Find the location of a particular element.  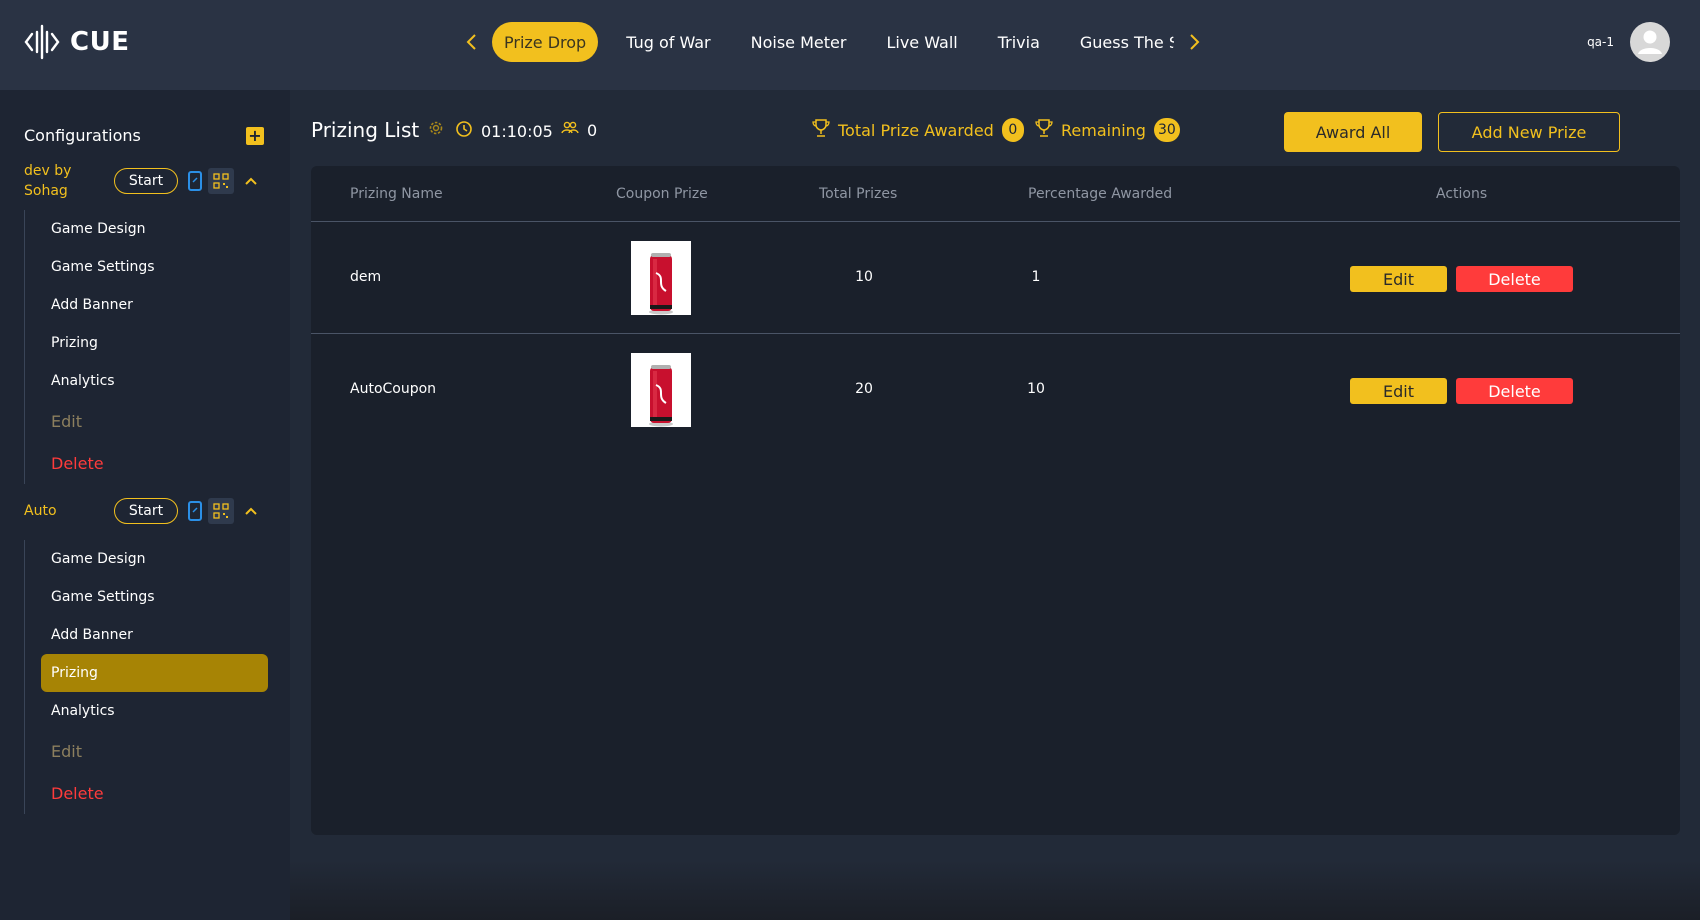

configuration-name: dev by Sohag is located at coordinates (69, 181).